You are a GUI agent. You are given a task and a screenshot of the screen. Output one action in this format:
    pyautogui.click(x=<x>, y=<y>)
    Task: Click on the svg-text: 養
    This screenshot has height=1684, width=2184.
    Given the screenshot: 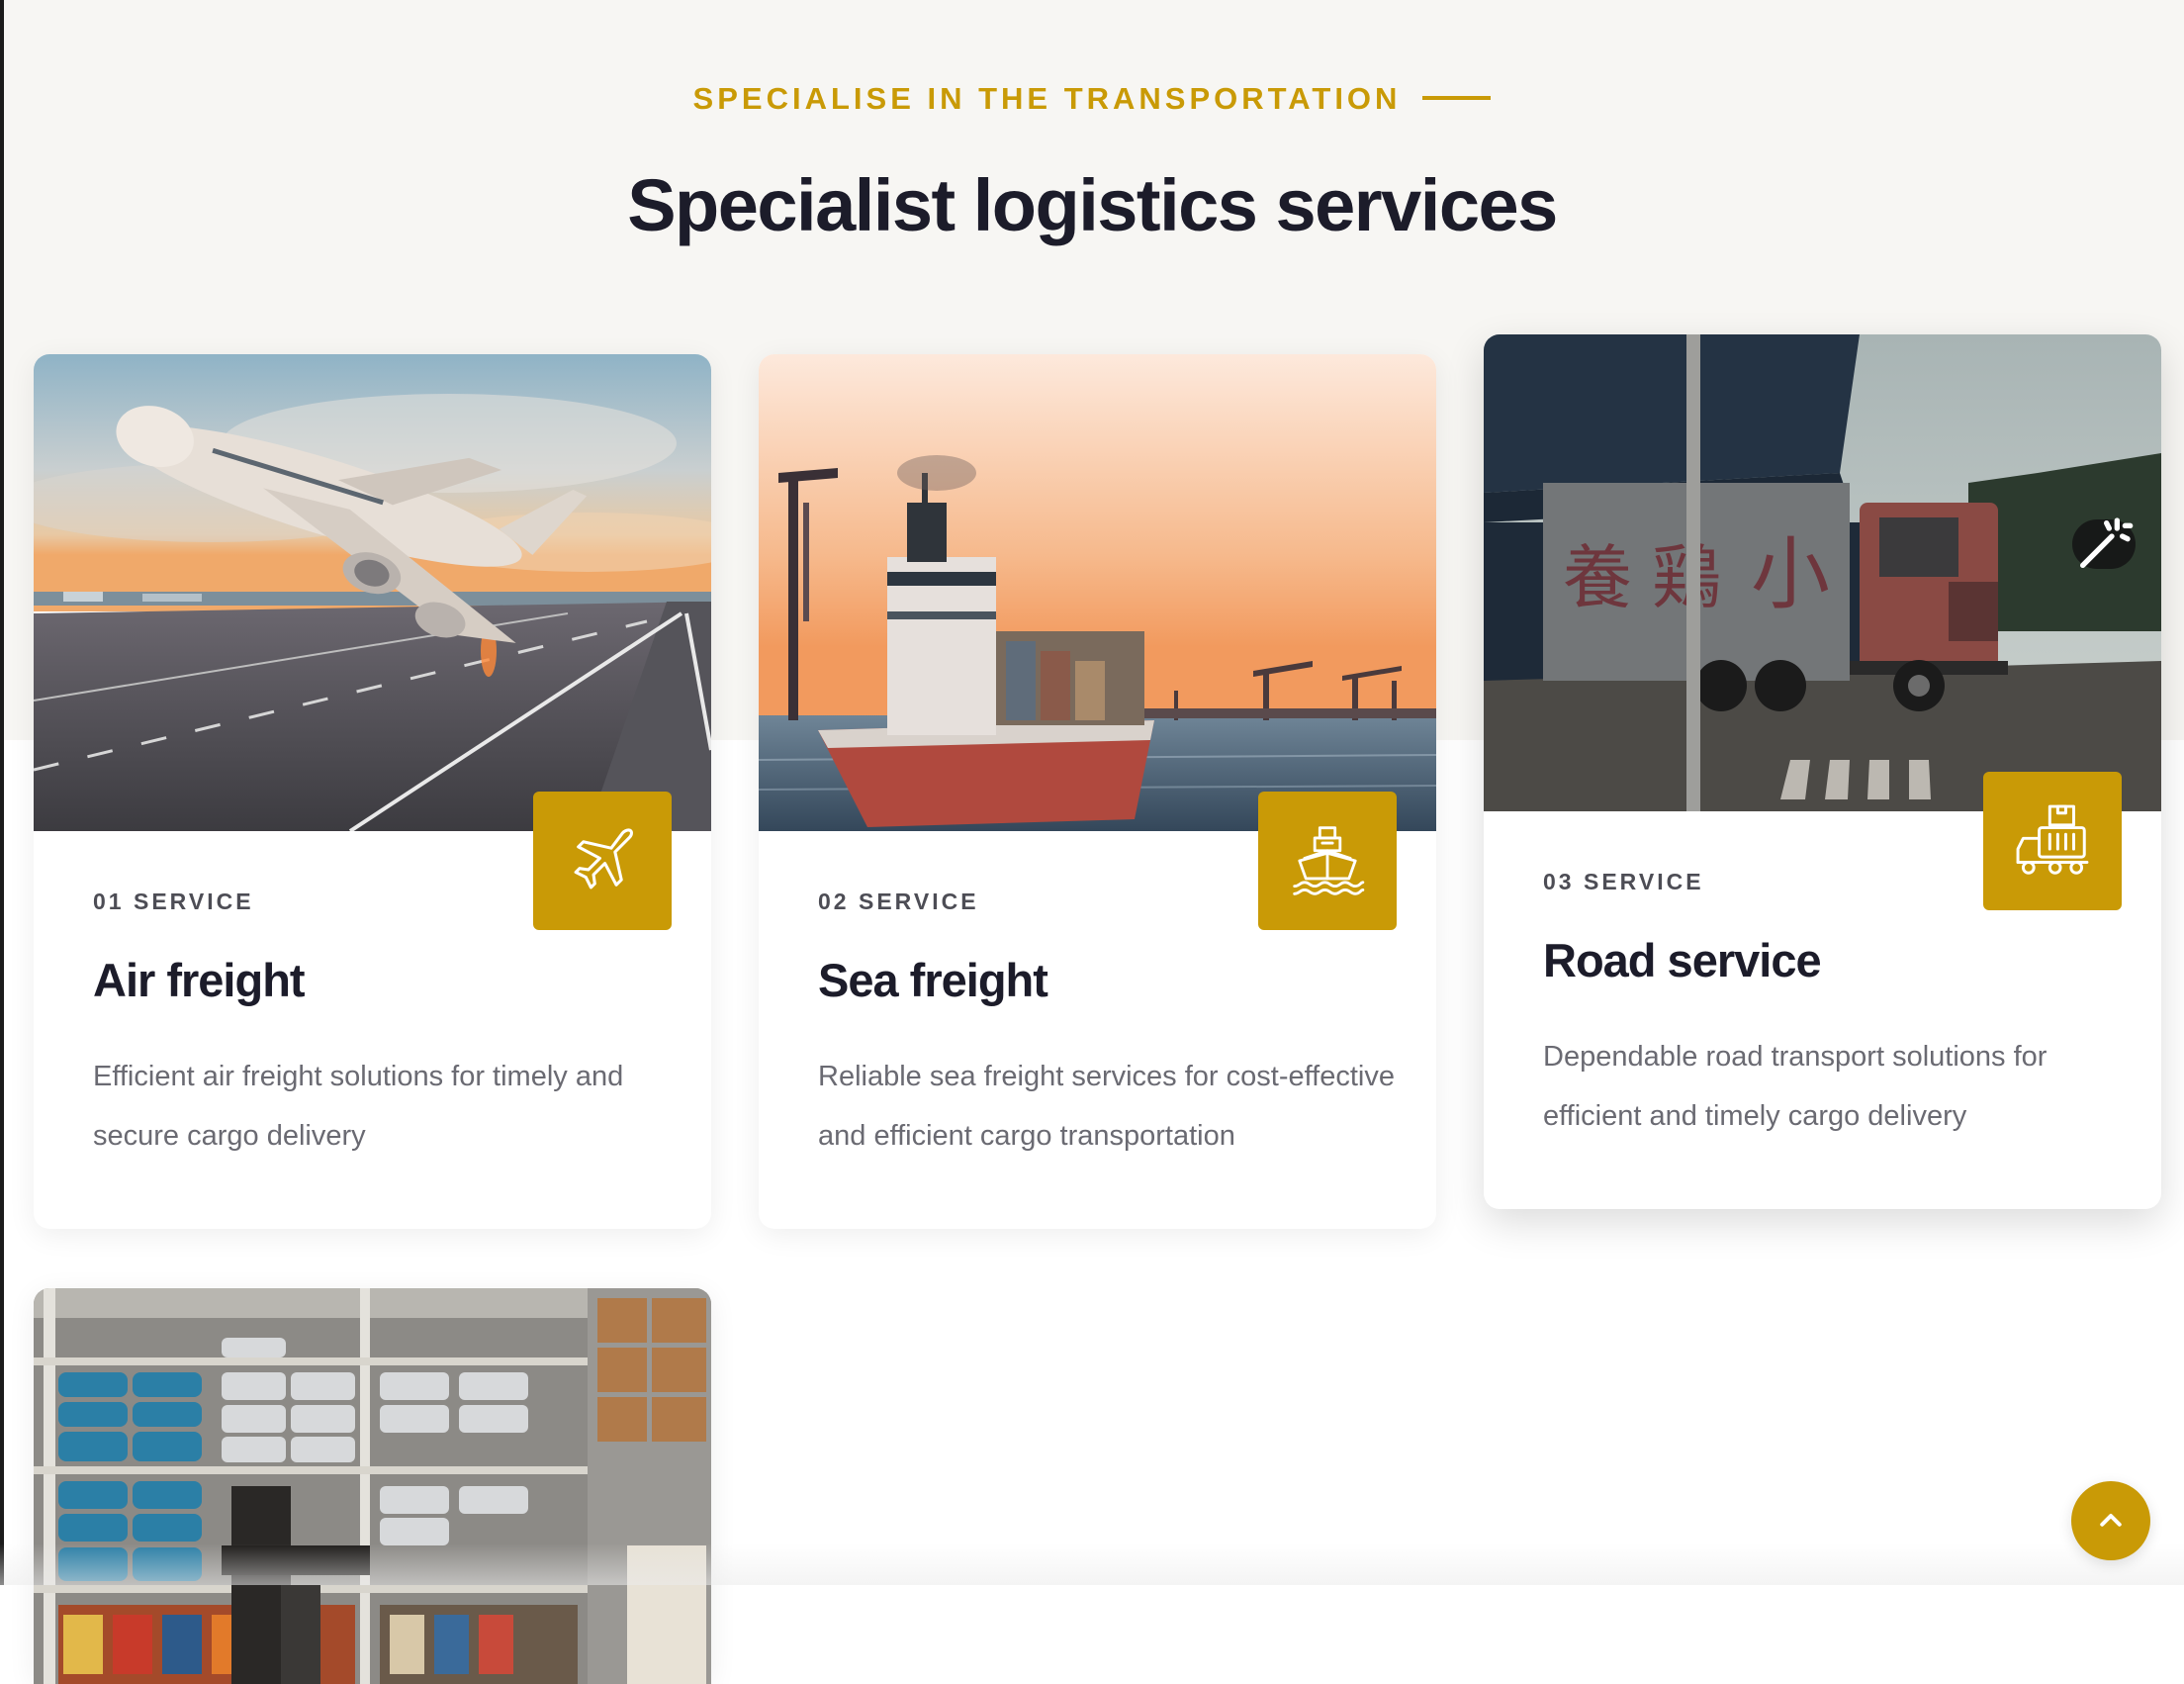 What is the action you would take?
    pyautogui.click(x=1597, y=577)
    